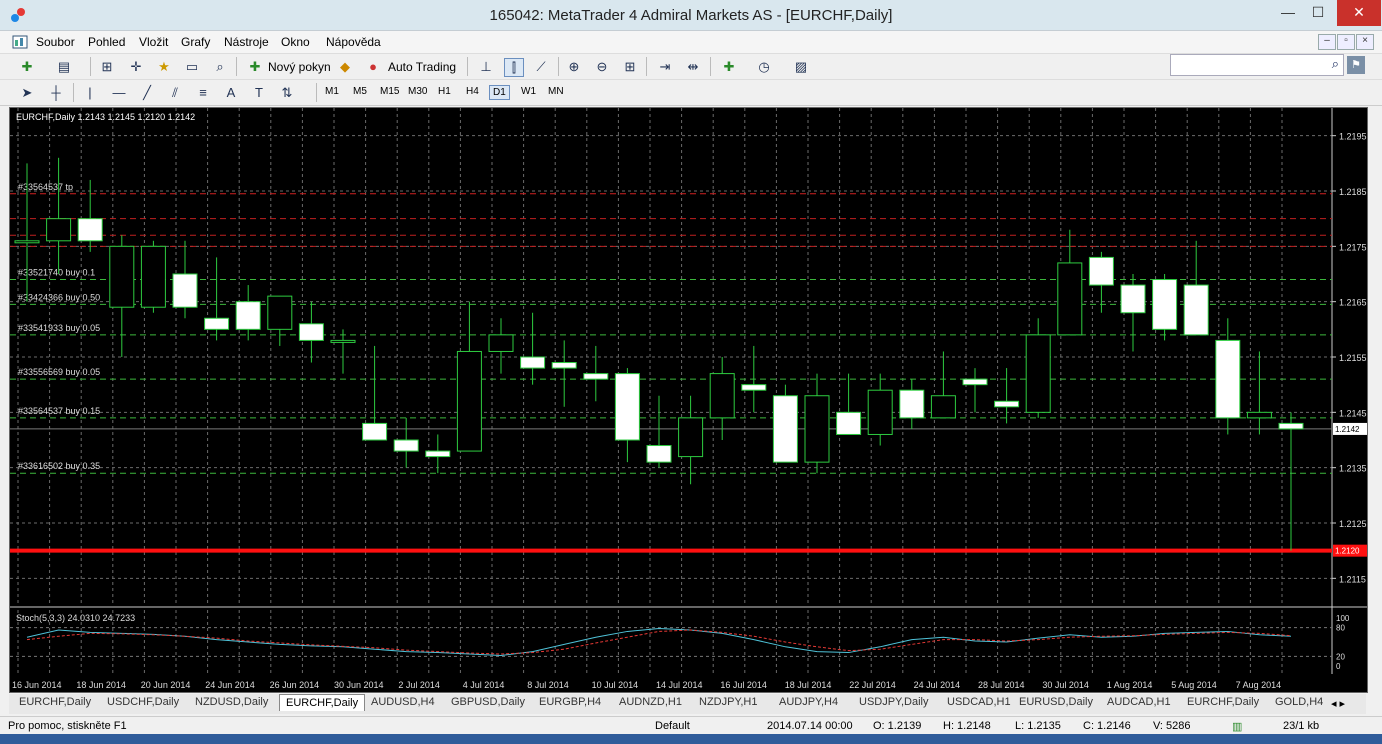 The height and width of the screenshot is (744, 1382). I want to click on timeframe-d1: D1, so click(499, 92).